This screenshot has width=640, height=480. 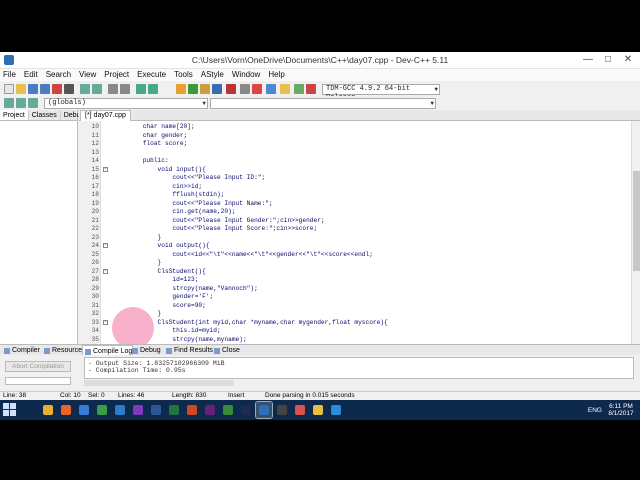 What do you see at coordinates (33, 89) in the screenshot?
I see `save-icon` at bounding box center [33, 89].